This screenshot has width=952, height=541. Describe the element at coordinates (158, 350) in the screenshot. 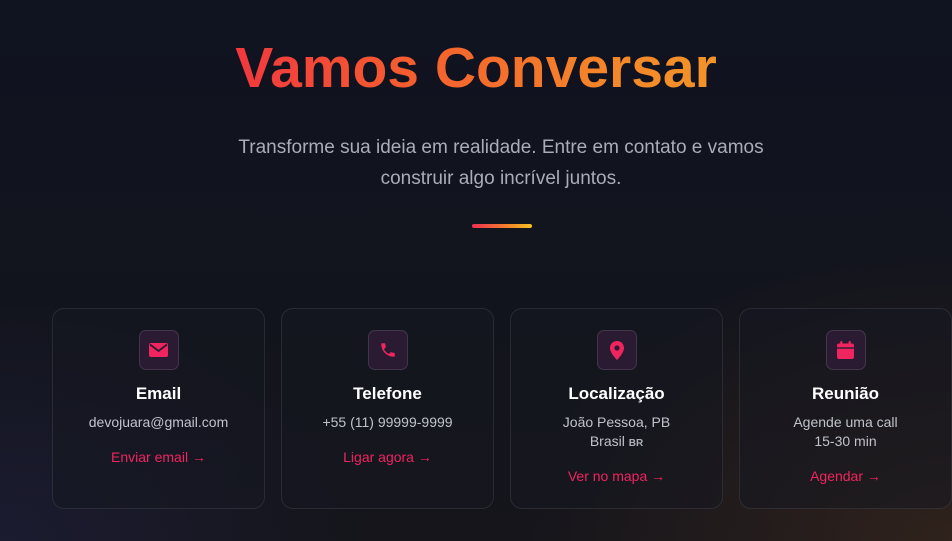

I see `envelope-icon` at that location.